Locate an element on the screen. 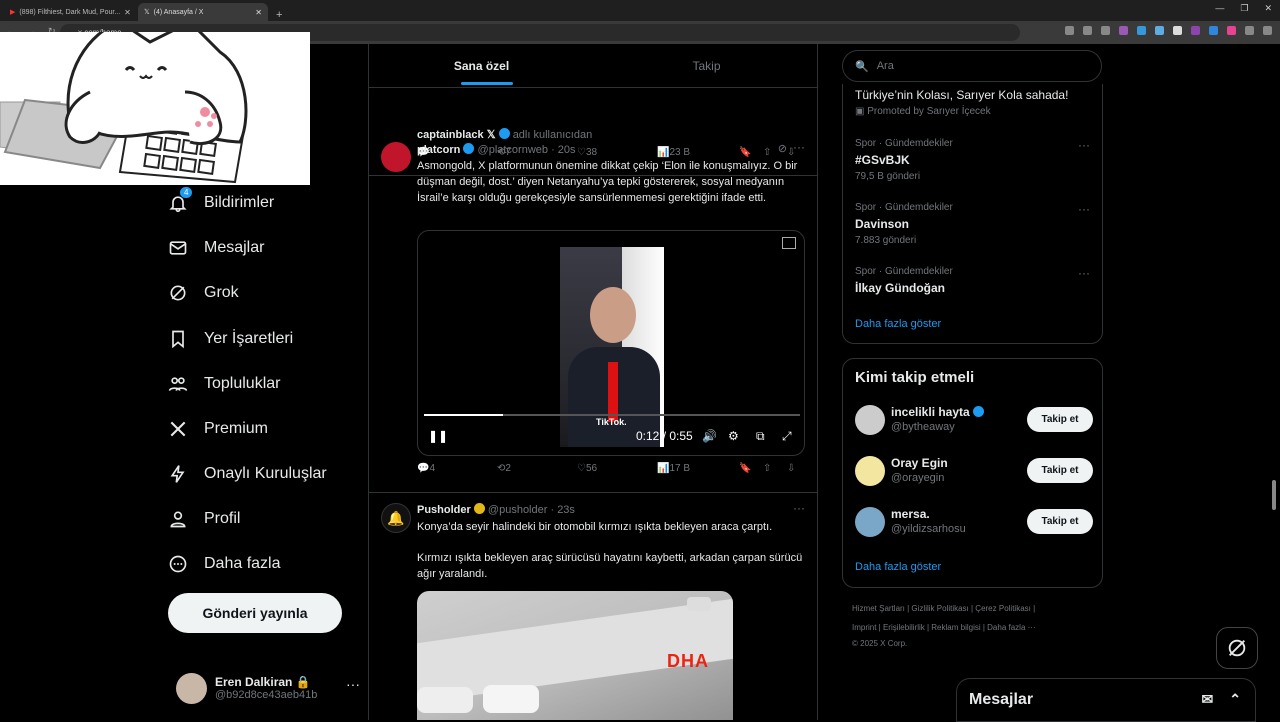 This screenshot has height=722, width=1280. follow-suggestion: mersa. @yildizsarhosu Takip et is located at coordinates (974, 523).